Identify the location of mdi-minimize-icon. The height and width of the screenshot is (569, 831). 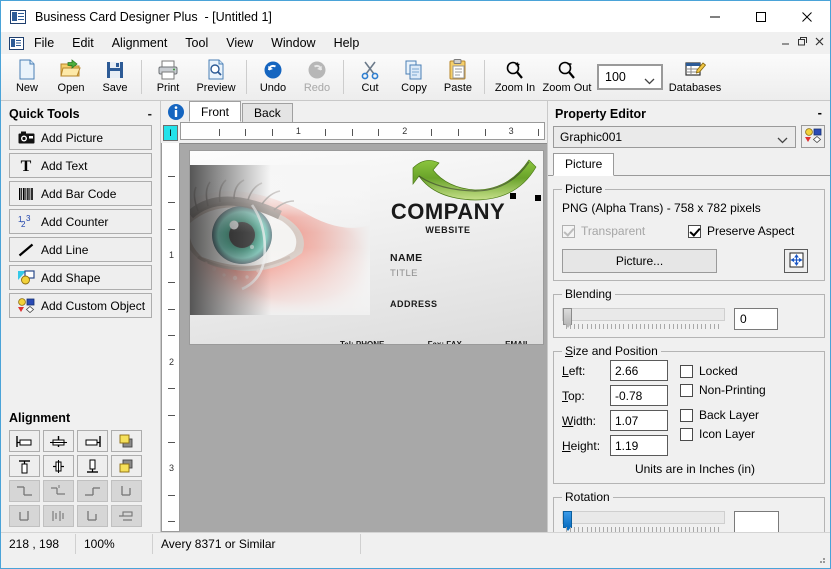
(785, 41).